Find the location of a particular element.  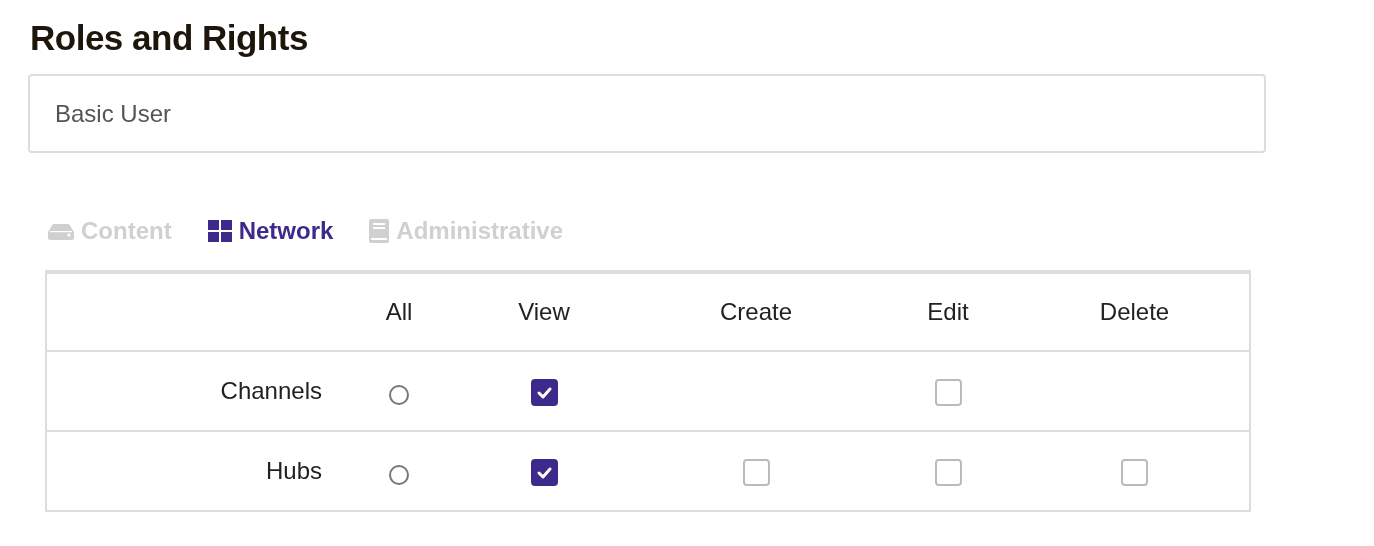

drive-icon is located at coordinates (61, 231).